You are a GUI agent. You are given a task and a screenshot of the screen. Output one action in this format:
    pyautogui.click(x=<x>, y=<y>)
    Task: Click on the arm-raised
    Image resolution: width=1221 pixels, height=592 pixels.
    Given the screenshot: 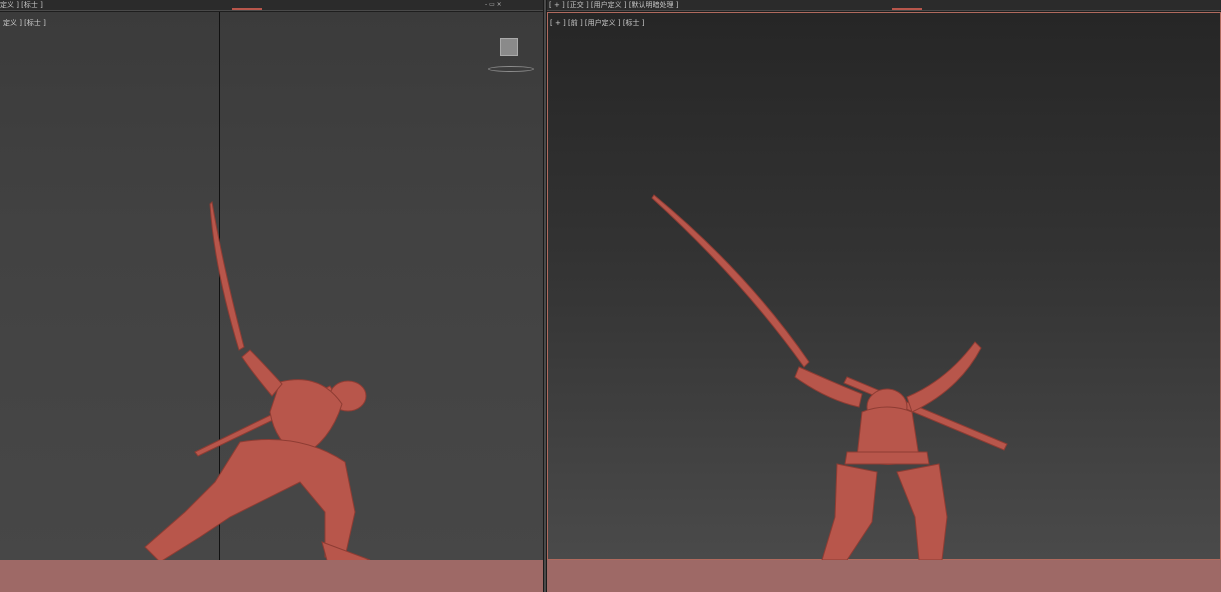 What is the action you would take?
    pyautogui.click(x=262, y=373)
    